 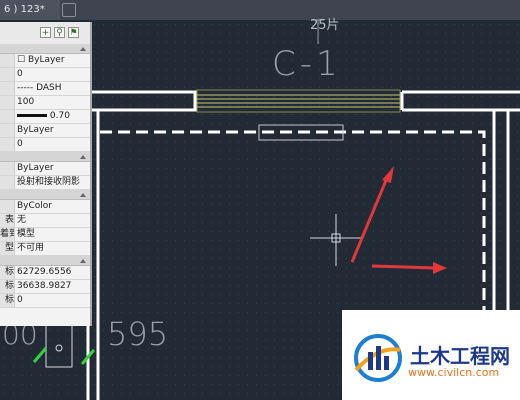 I want to click on outer-wall-left, so click(x=142, y=101).